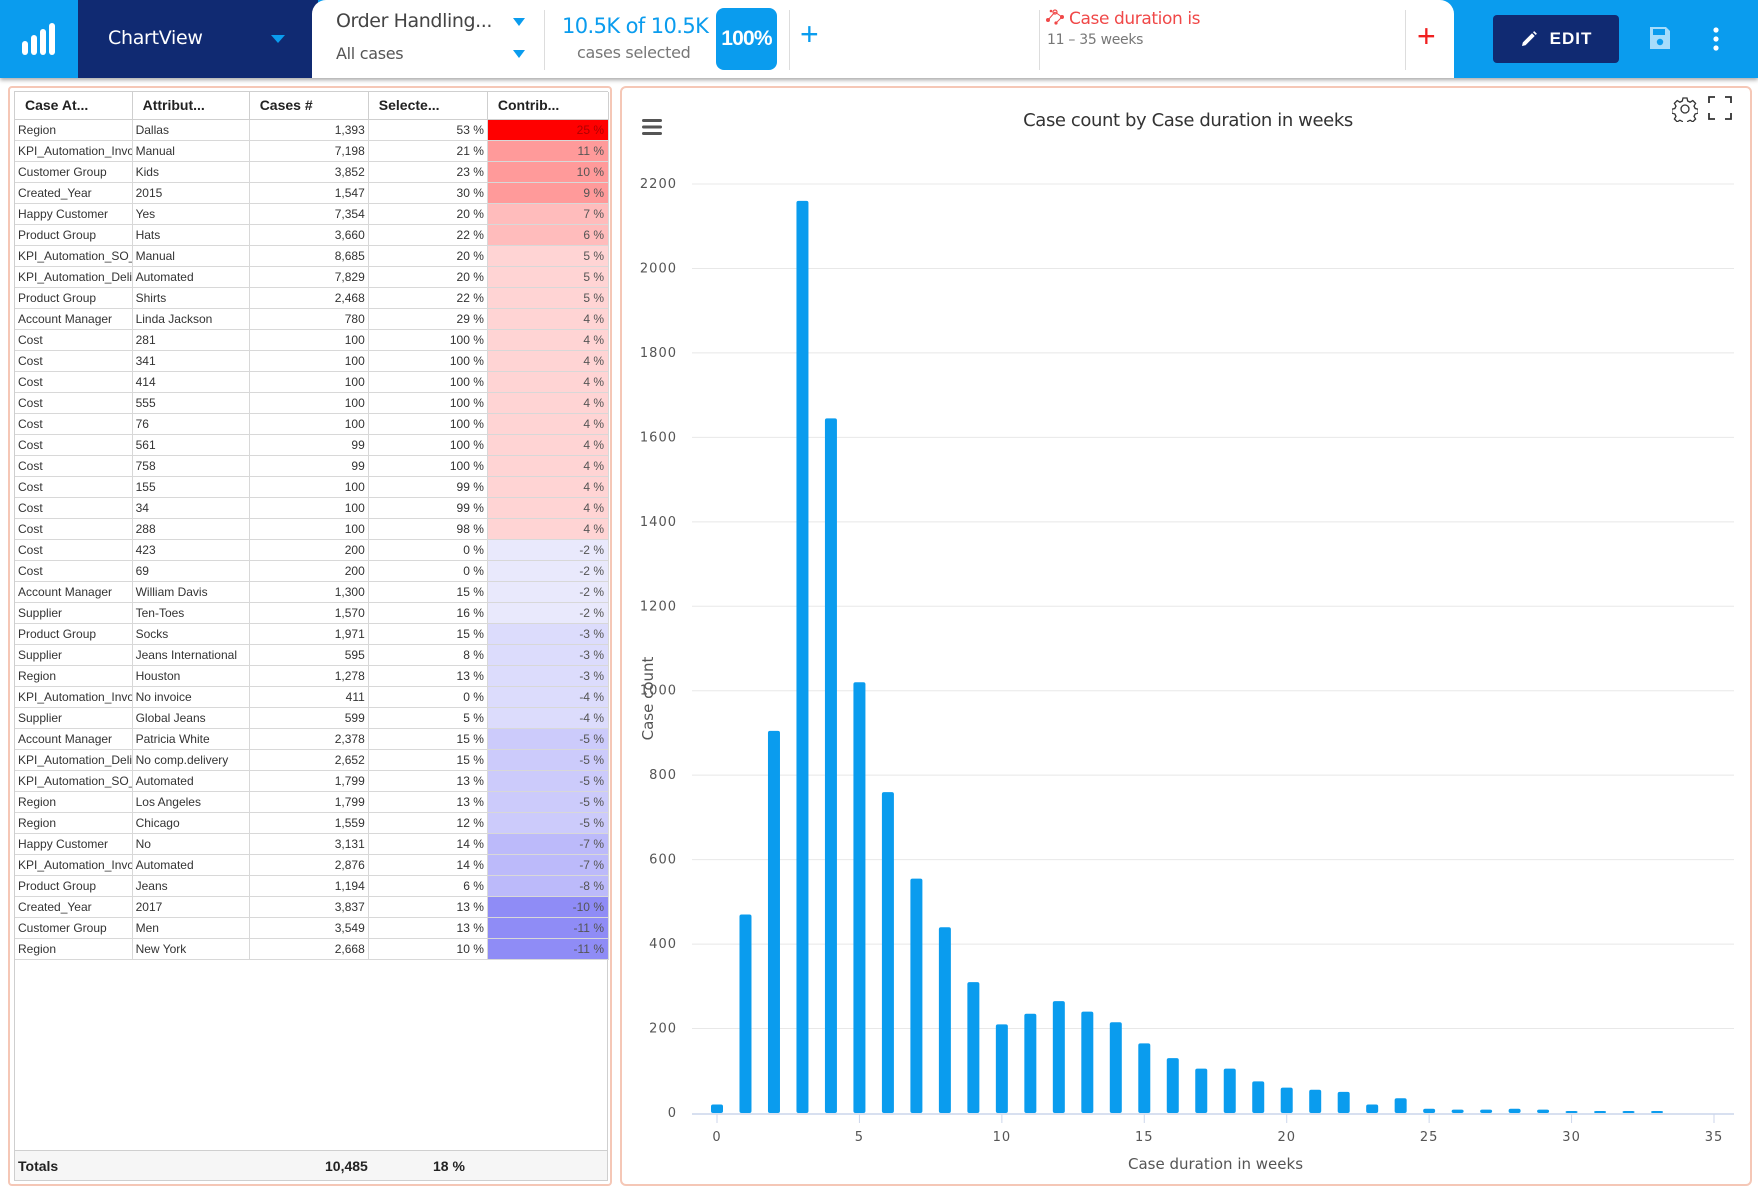  What do you see at coordinates (309, 592) in the screenshot?
I see `cell-cases: 1,300` at bounding box center [309, 592].